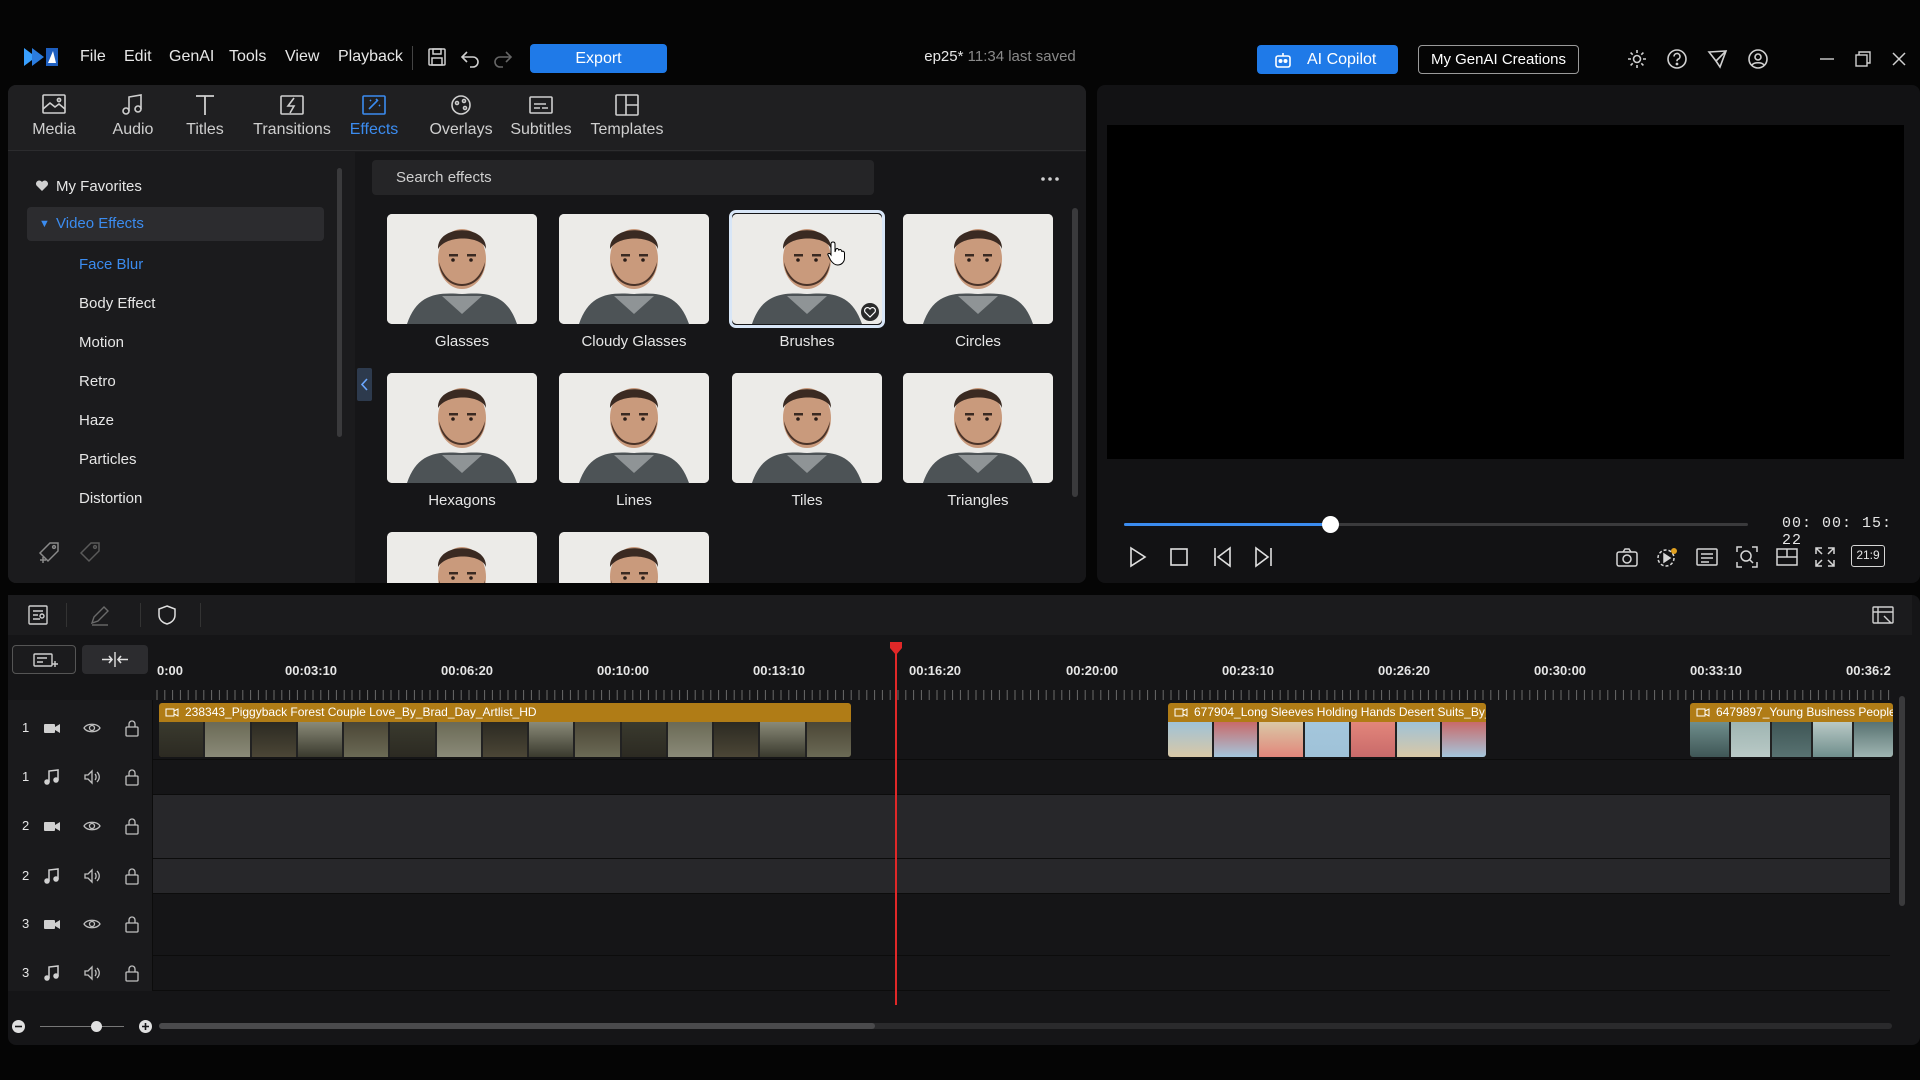 This screenshot has width=1920, height=1080. What do you see at coordinates (38, 615) in the screenshot?
I see `track-manager-icon` at bounding box center [38, 615].